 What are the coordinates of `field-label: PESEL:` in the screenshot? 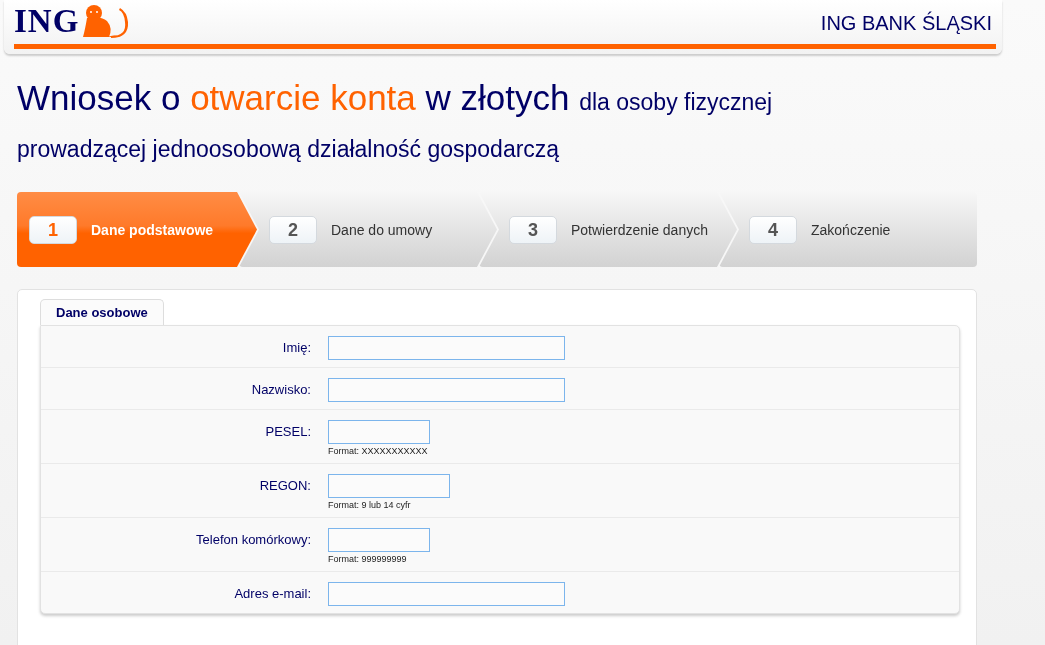 It's located at (287, 432).